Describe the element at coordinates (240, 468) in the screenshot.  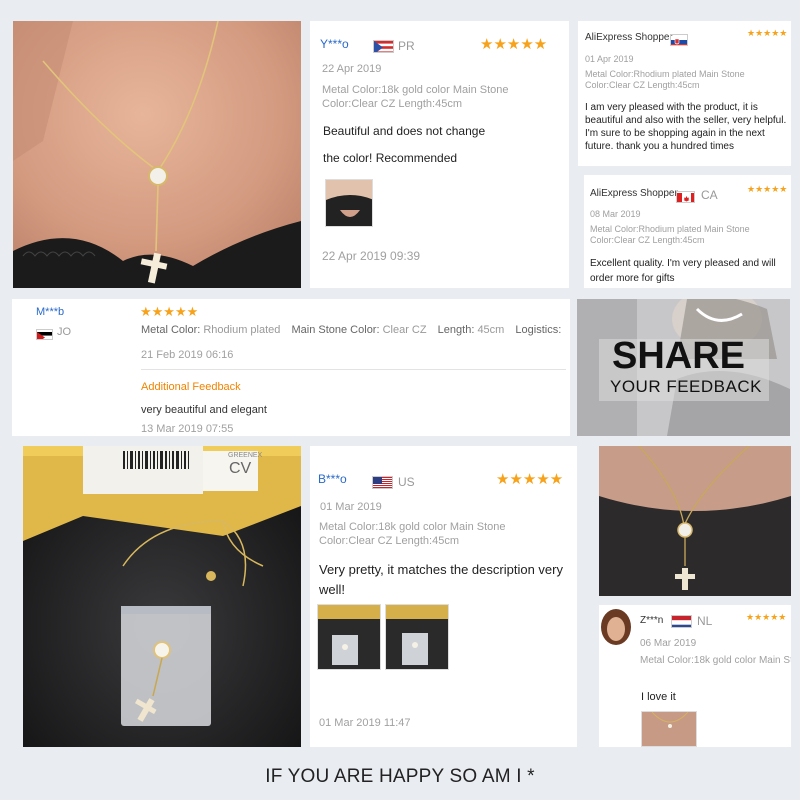
I see `package-label-cv: CV` at that location.